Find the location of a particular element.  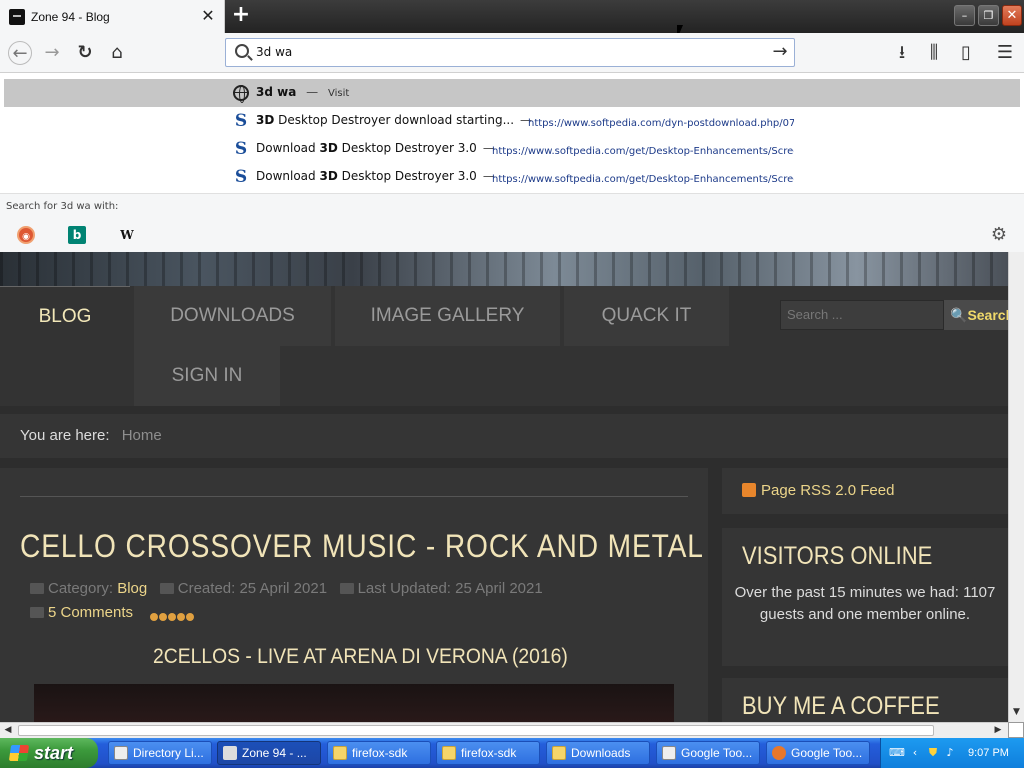

comment-icon is located at coordinates (37, 612).